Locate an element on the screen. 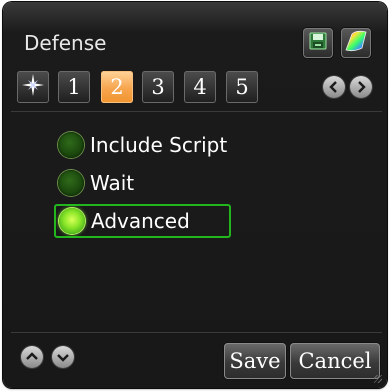 The width and height of the screenshot is (391, 392). option-label: Wait is located at coordinates (112, 183).